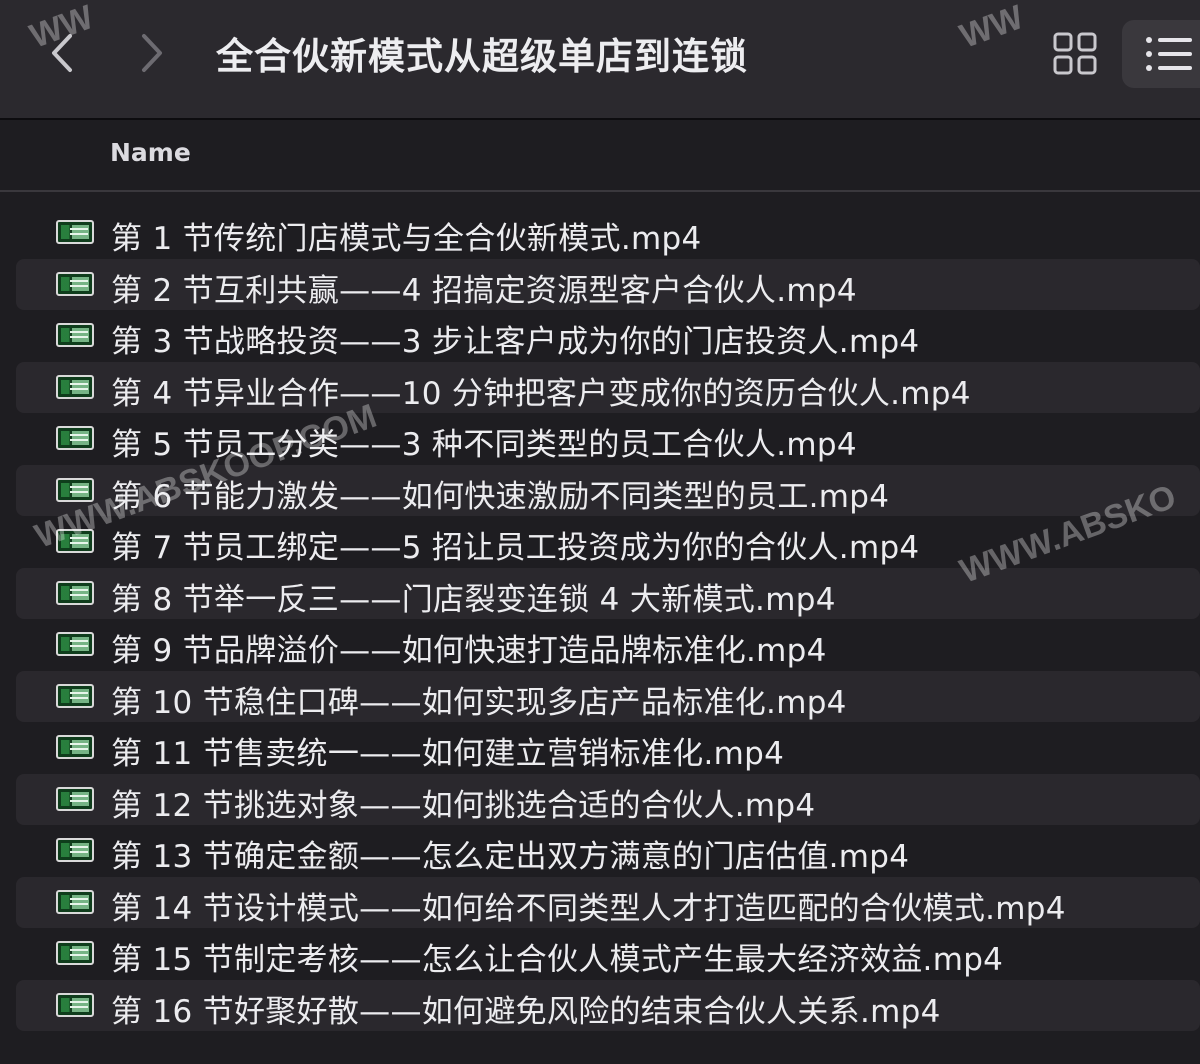 The height and width of the screenshot is (1064, 1200). Describe the element at coordinates (557, 960) in the screenshot. I see `file-name: 第 15 节制定考核——怎么让合伙人模式产生最大经济效益.mp4` at that location.